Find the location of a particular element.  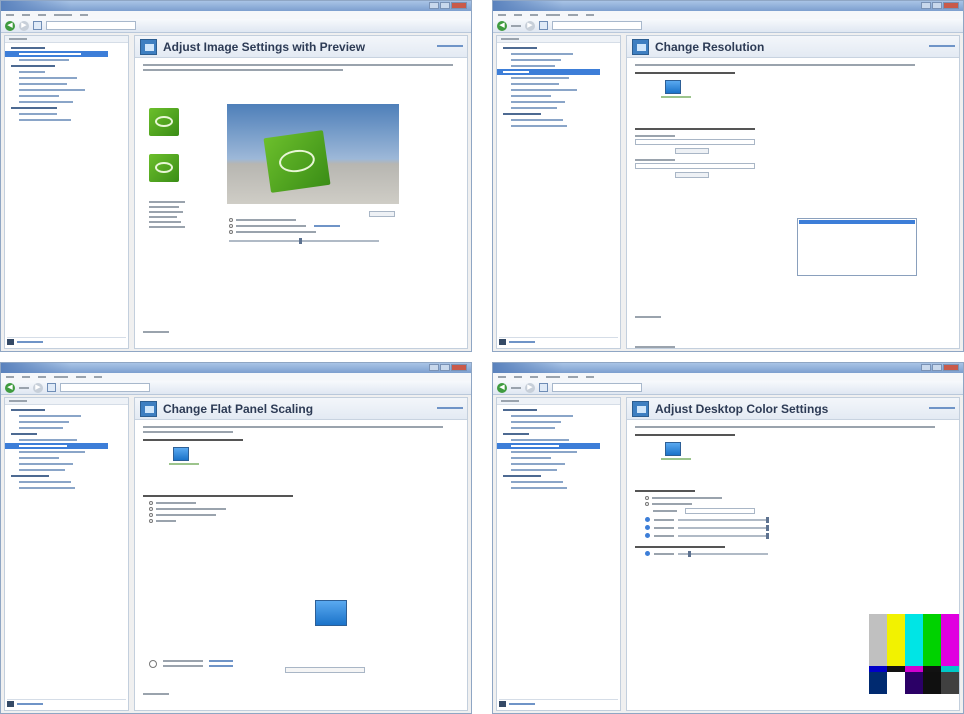

gamma-slider is located at coordinates (723, 535).